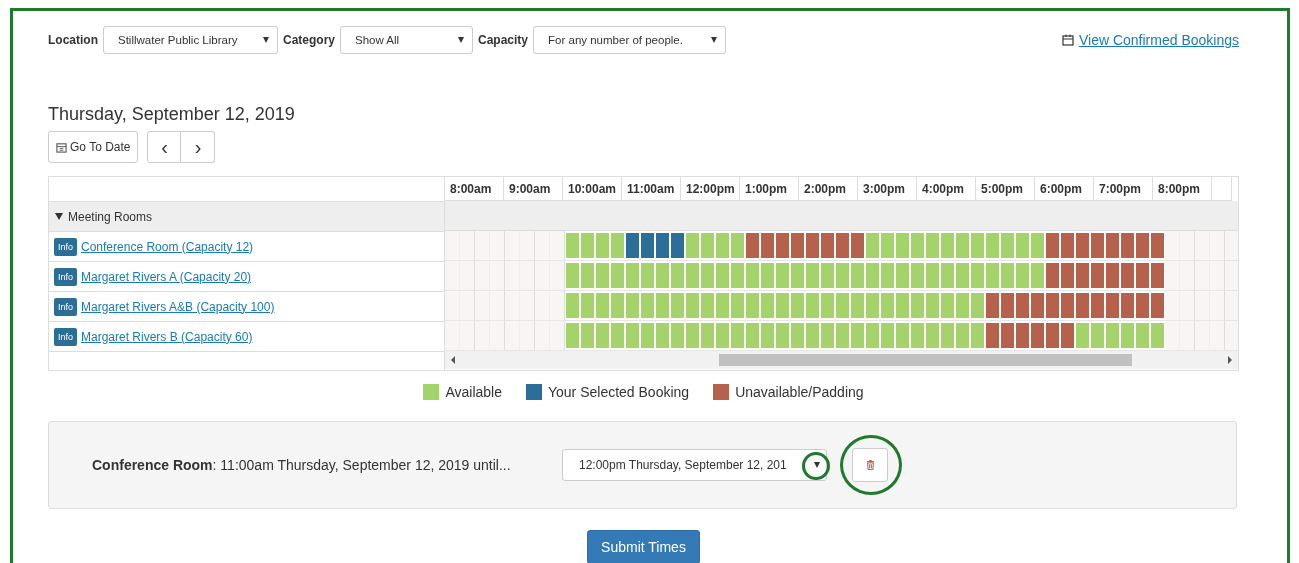  I want to click on filter-label: Category, so click(309, 40).